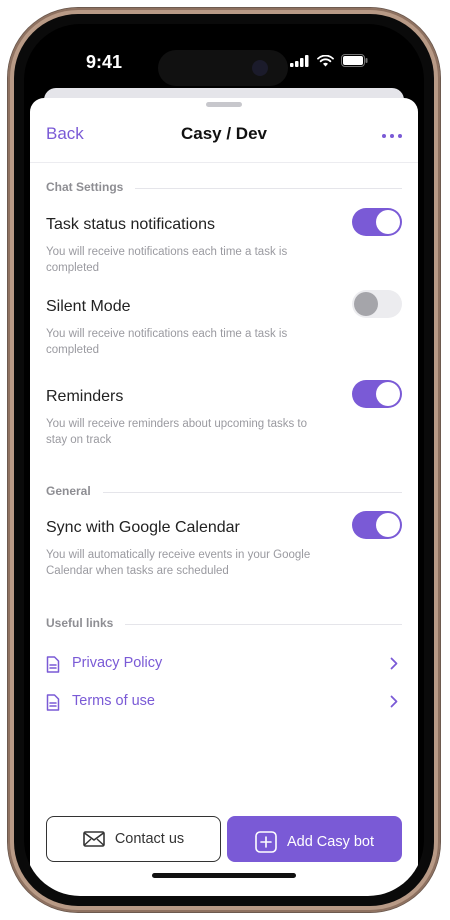 The width and height of the screenshot is (450, 920). I want to click on add-casy-bot-button: Add Casy bot, so click(314, 839).